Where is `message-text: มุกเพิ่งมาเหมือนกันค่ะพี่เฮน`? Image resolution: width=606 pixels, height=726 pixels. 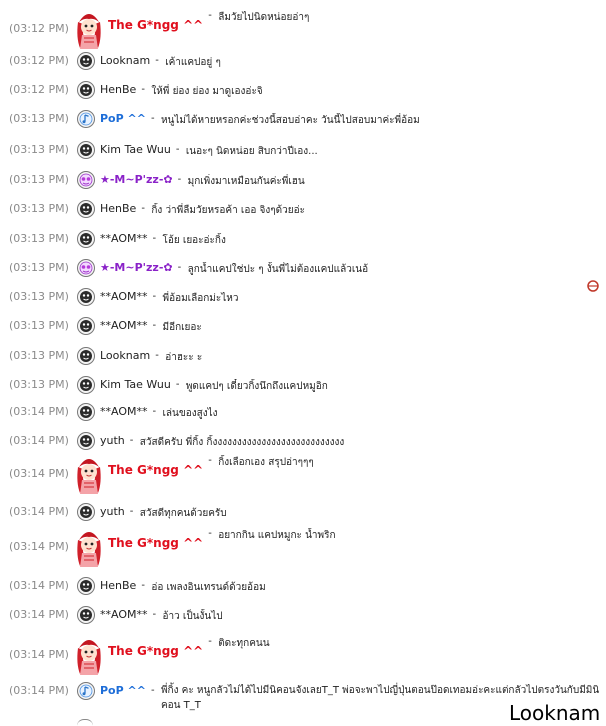 message-text: มุกเพิ่งมาเหมือนกันค่ะพี่เฮน is located at coordinates (246, 181).